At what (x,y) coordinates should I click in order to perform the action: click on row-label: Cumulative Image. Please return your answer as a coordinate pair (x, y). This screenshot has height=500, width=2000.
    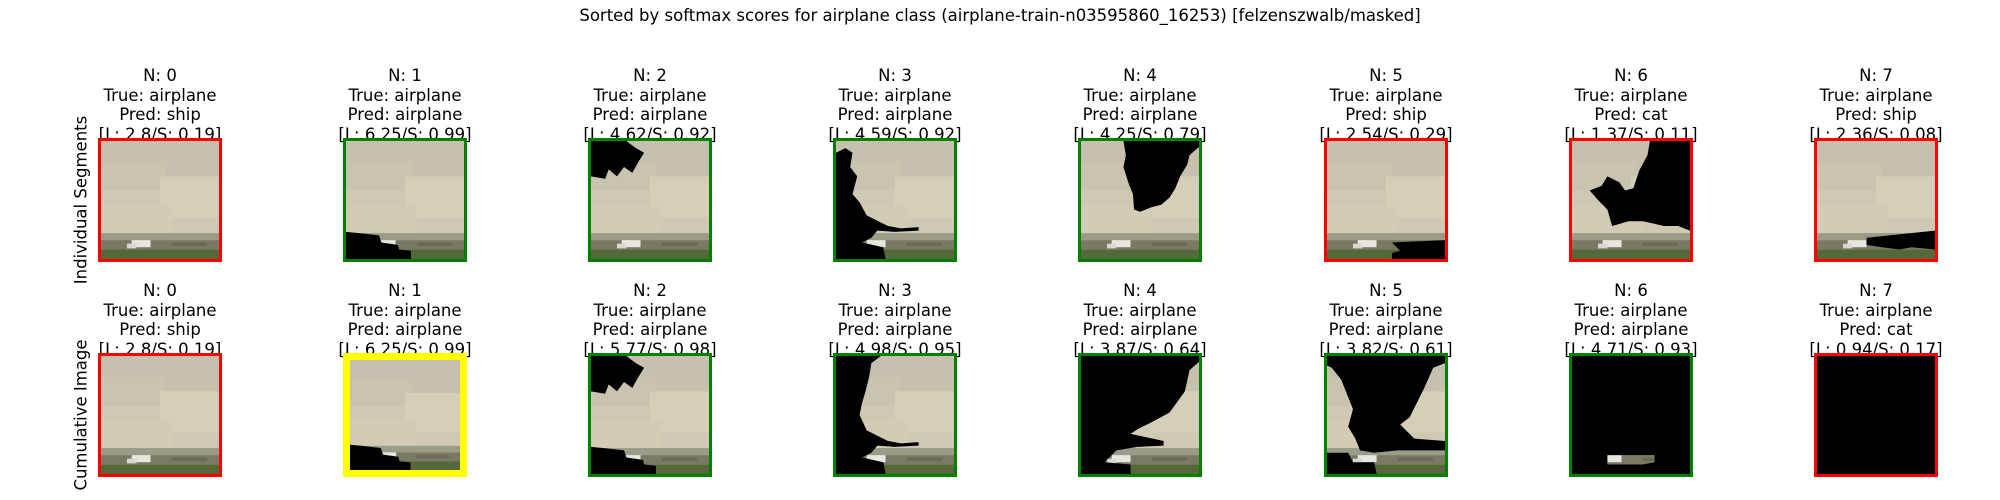
    Looking at the image, I should click on (81, 415).